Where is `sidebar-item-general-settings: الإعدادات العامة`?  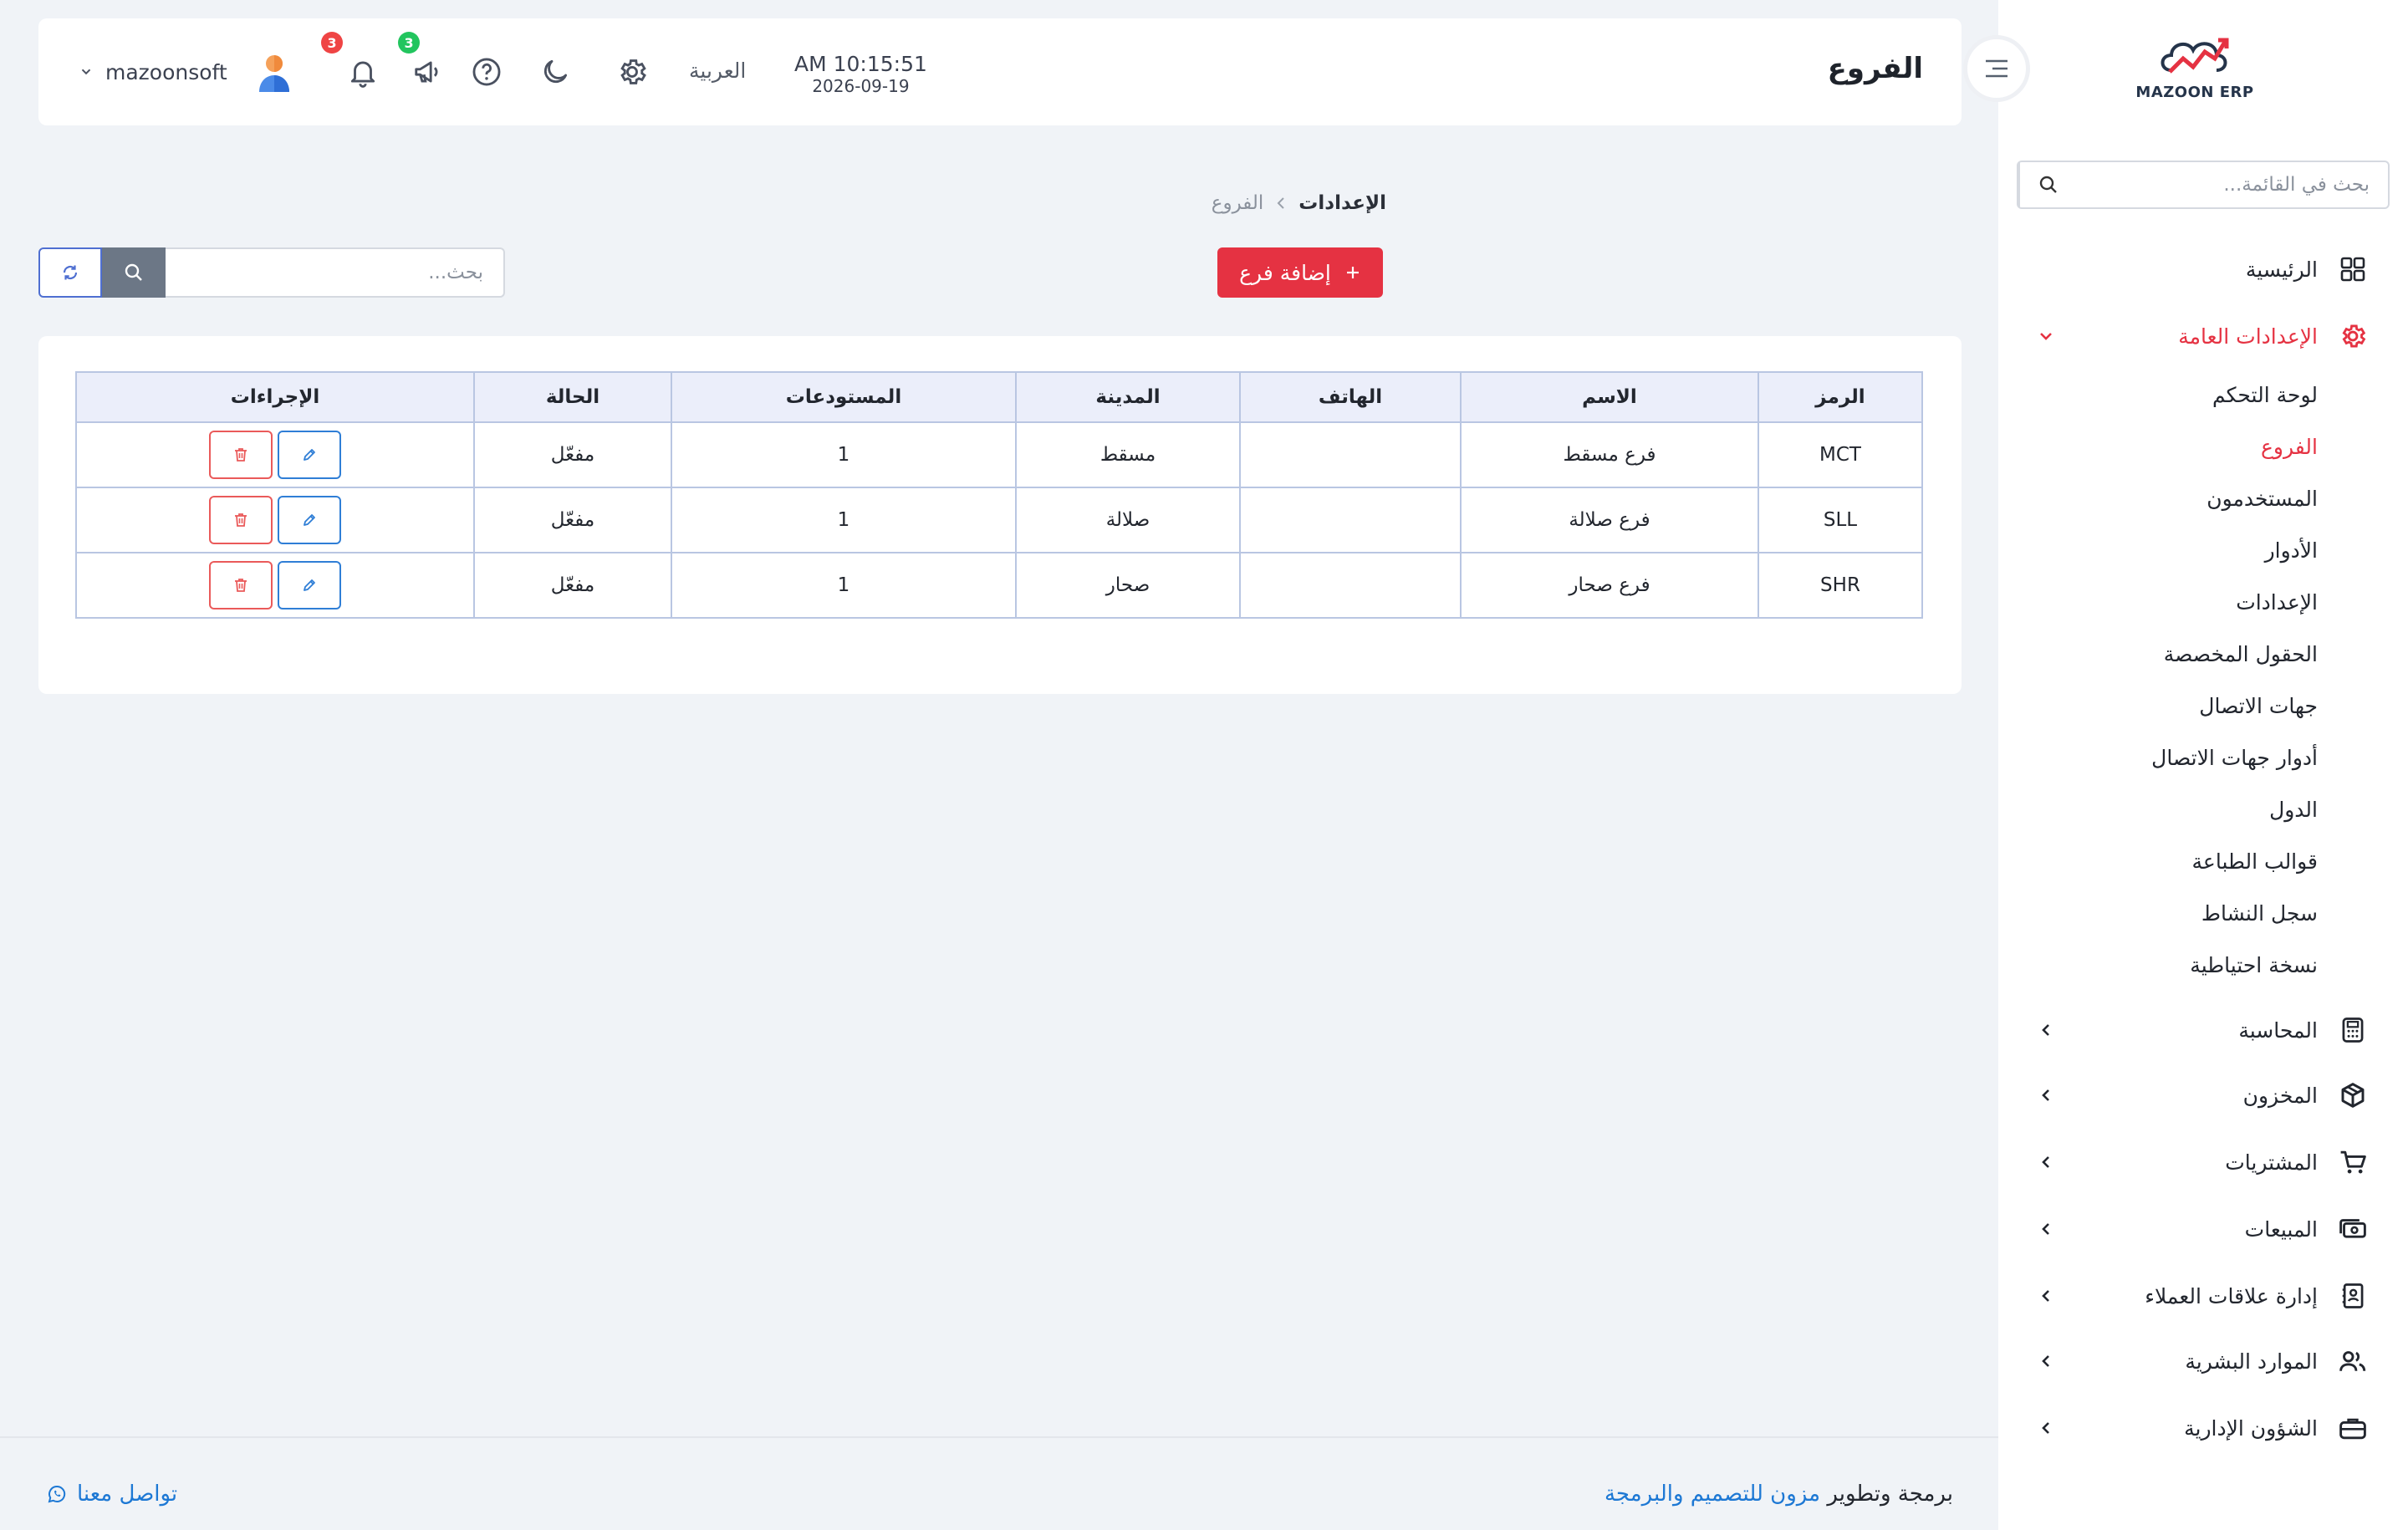 sidebar-item-general-settings: الإعدادات العامة is located at coordinates (2203, 336).